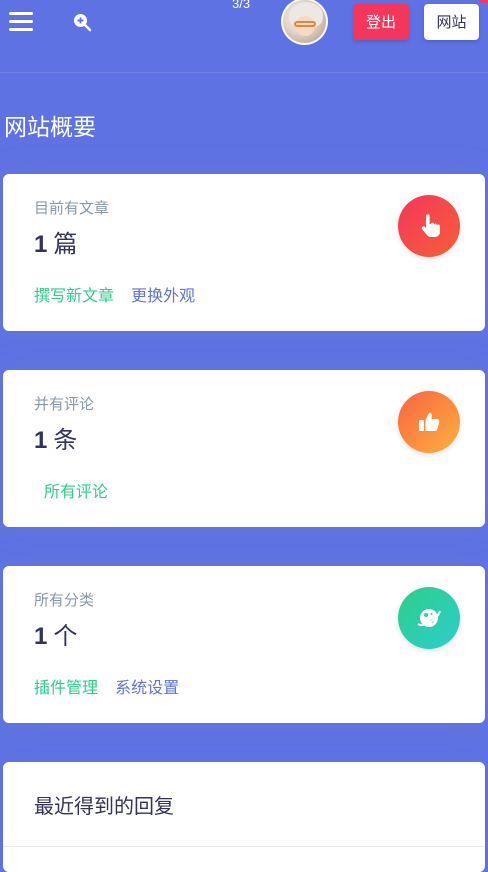 Image resolution: width=488 pixels, height=872 pixels. Describe the element at coordinates (304, 22) in the screenshot. I see `user-avatar` at that location.